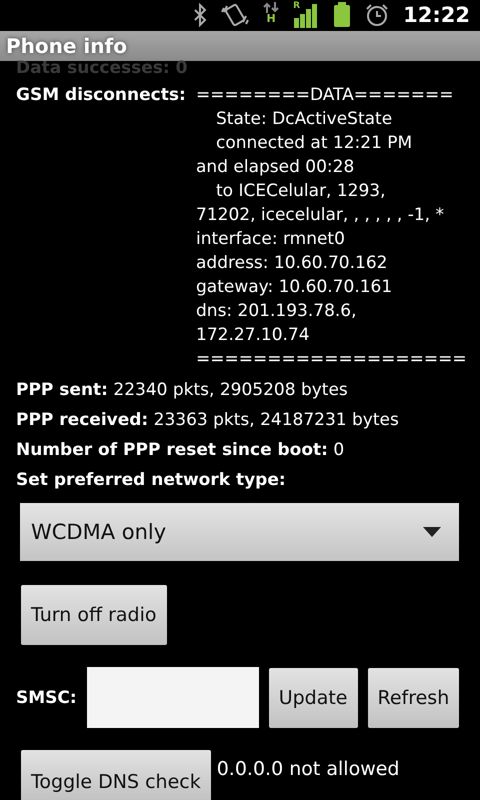 The height and width of the screenshot is (800, 480). What do you see at coordinates (235, 15) in the screenshot?
I see `vibrate-icon` at bounding box center [235, 15].